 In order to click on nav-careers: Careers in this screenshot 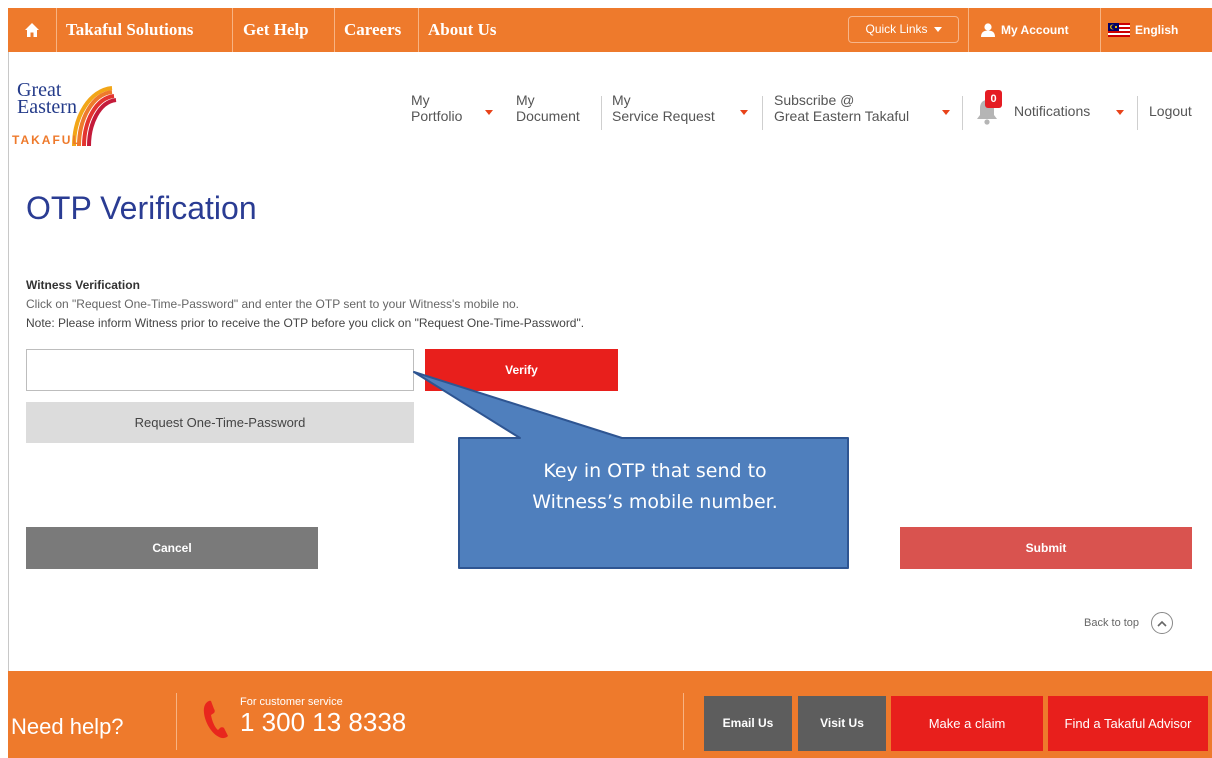, I will do `click(372, 30)`.